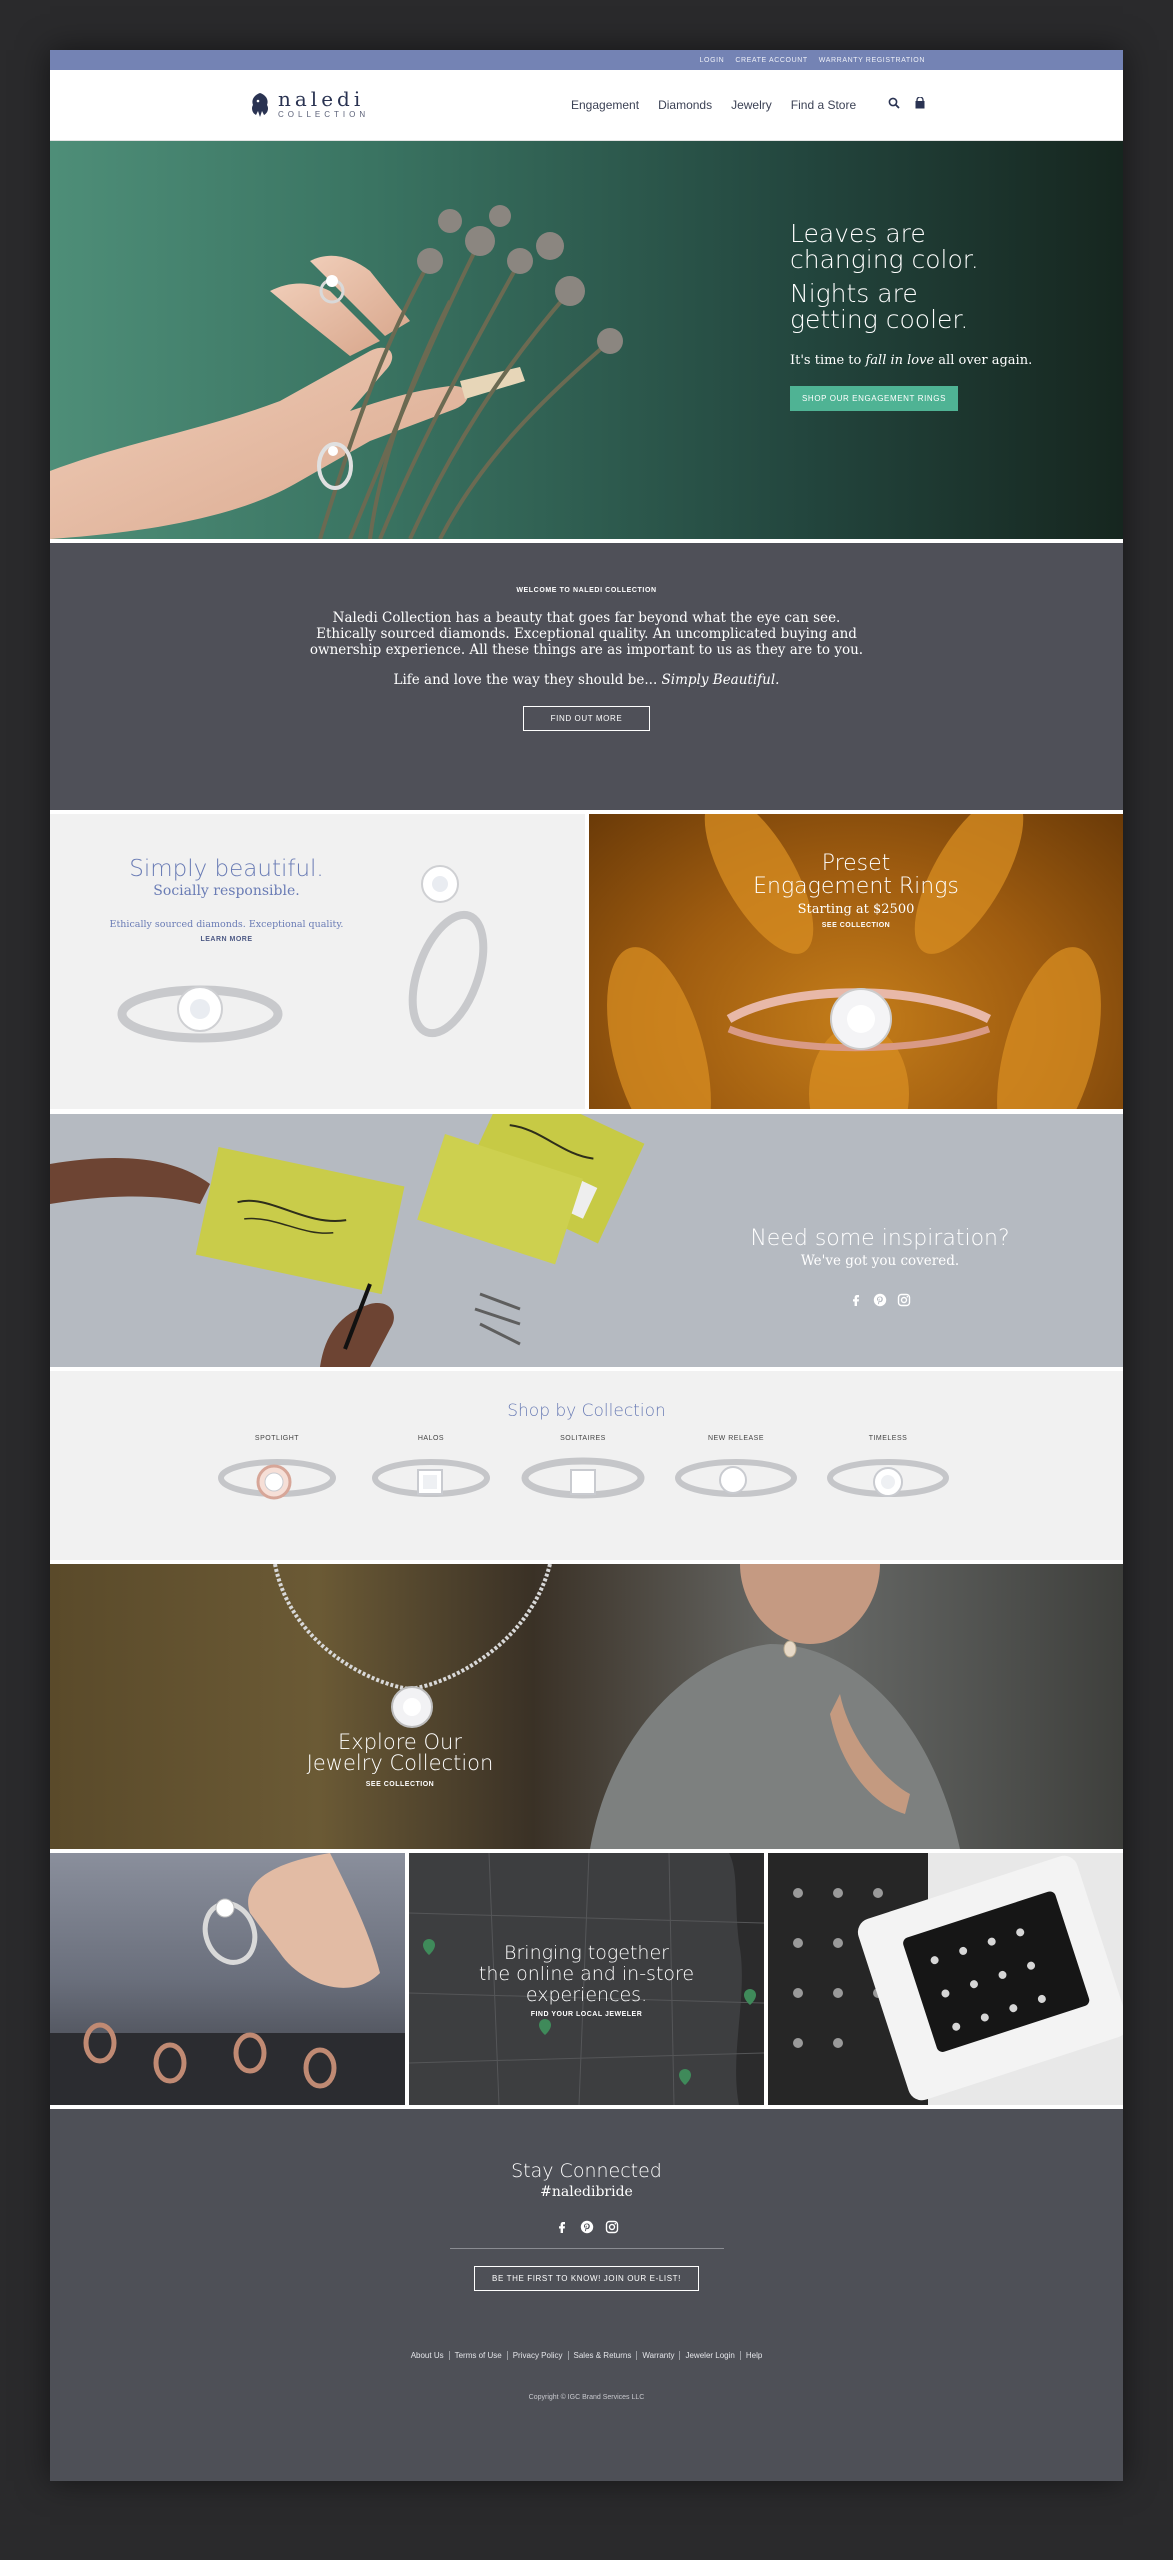  I want to click on collection-label: TIMELESS, so click(888, 1438).